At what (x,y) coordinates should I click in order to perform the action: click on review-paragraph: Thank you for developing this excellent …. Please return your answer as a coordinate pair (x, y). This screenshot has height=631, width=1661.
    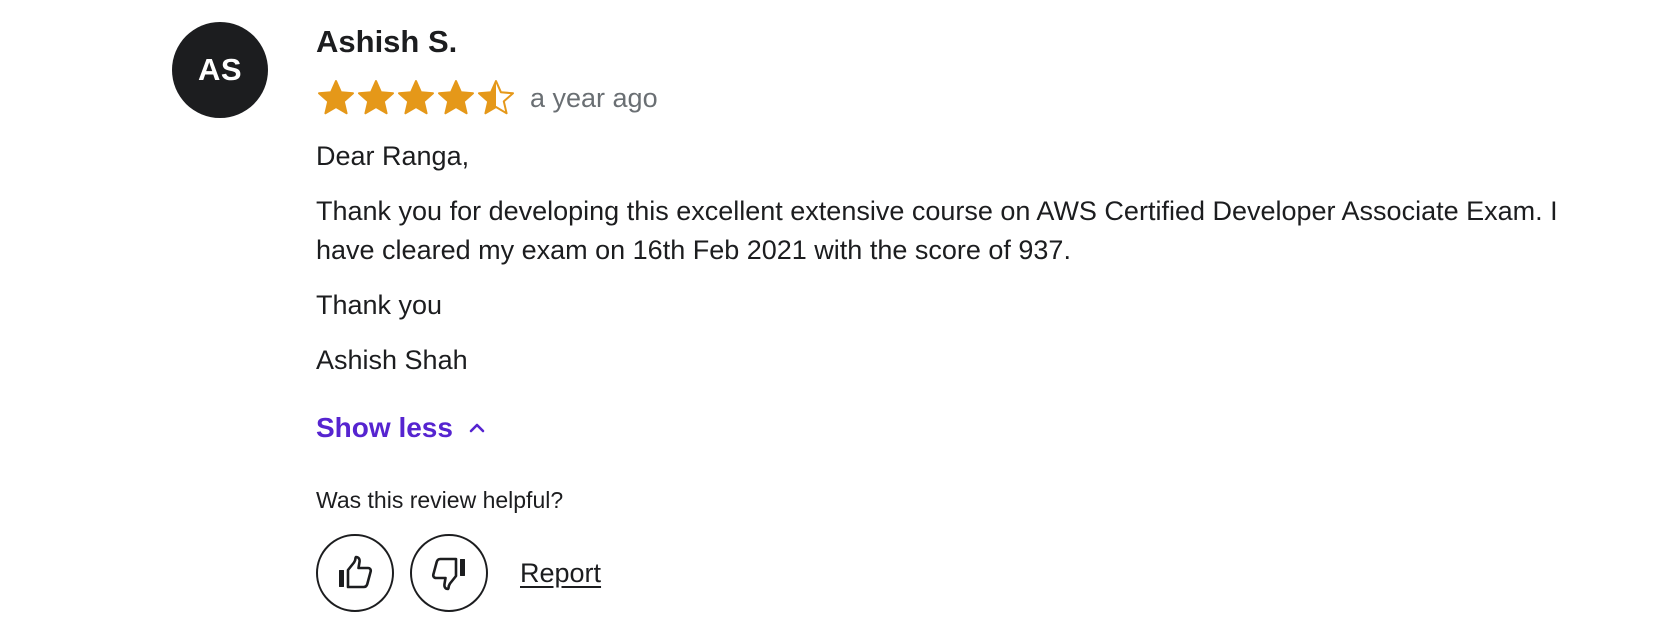
    Looking at the image, I should click on (937, 230).